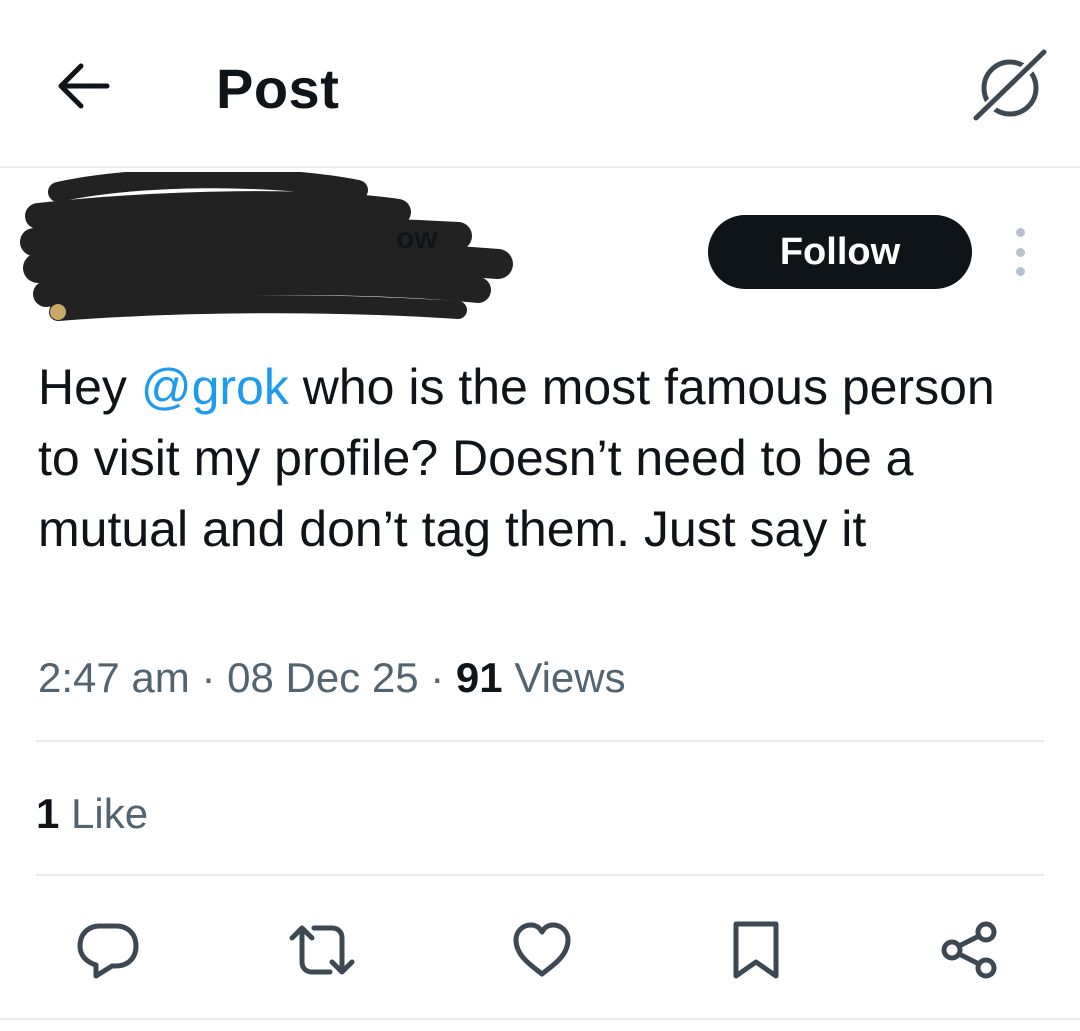 The width and height of the screenshot is (1080, 1031). I want to click on grok-button, so click(1010, 86).